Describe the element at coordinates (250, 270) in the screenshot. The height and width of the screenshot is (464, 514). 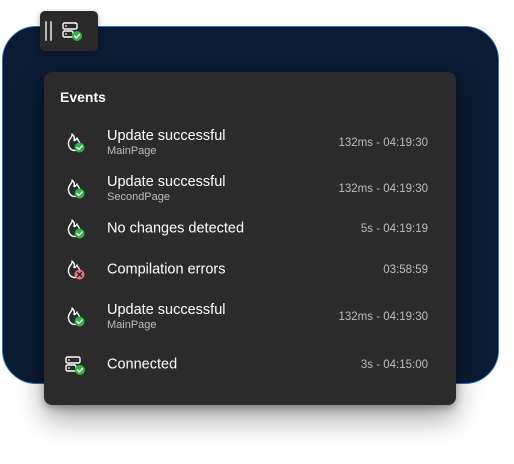
I see `event-item: Compilation errors 03:58:59` at that location.